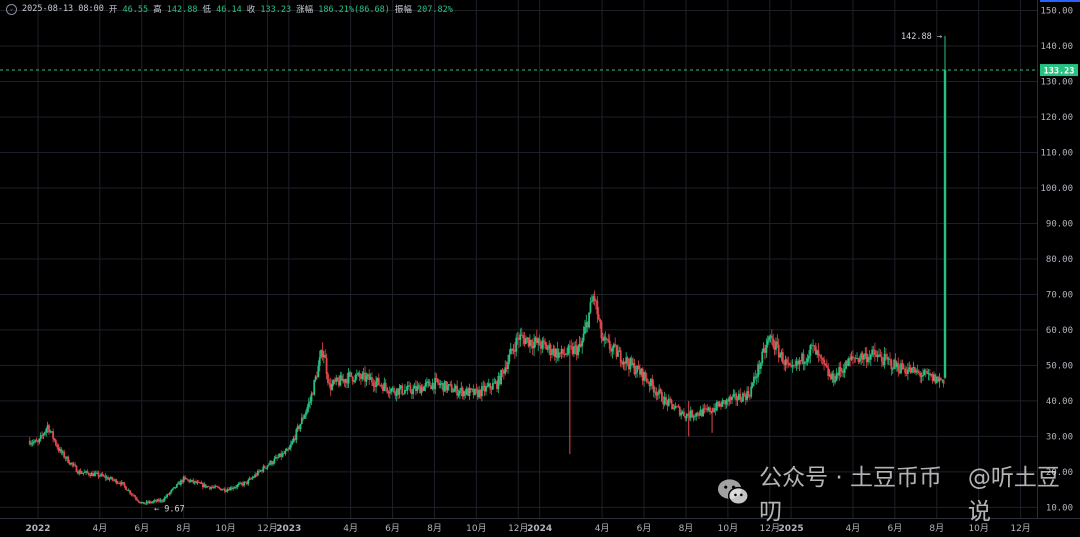  Describe the element at coordinates (434, 528) in the screenshot. I see `x-tick-label: 8月` at that location.